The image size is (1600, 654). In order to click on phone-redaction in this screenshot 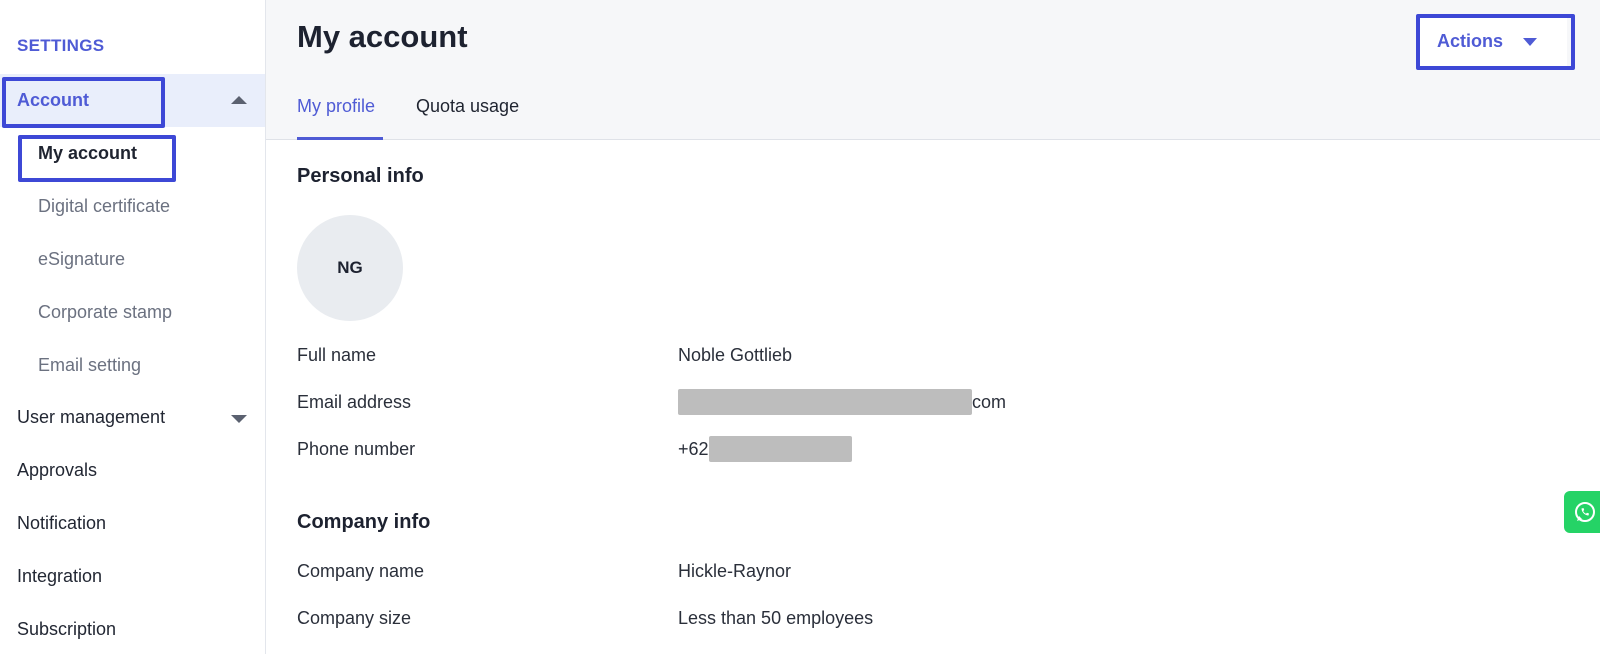, I will do `click(780, 449)`.